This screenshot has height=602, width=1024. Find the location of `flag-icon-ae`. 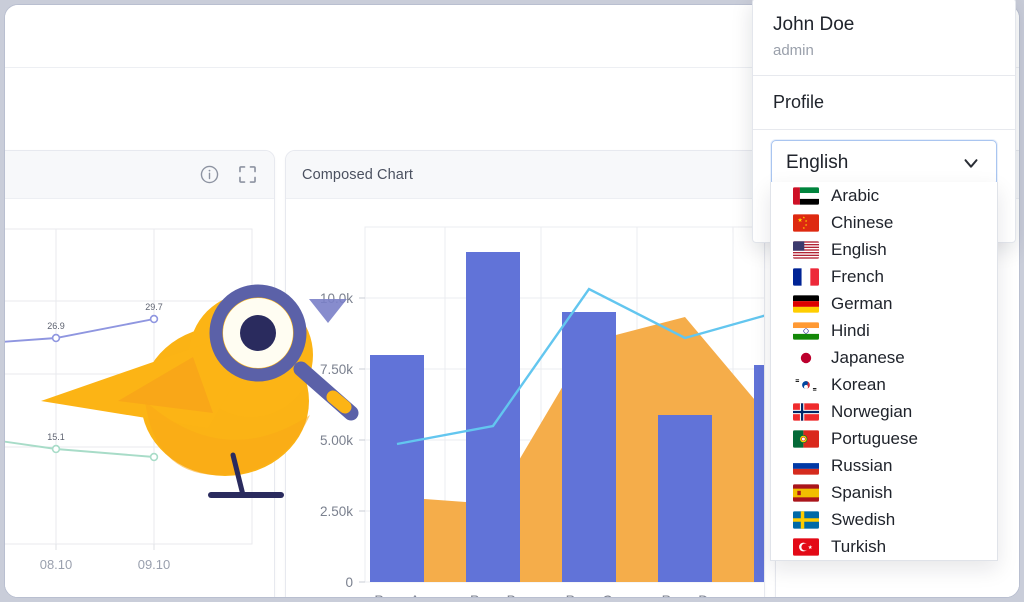

flag-icon-ae is located at coordinates (806, 195).